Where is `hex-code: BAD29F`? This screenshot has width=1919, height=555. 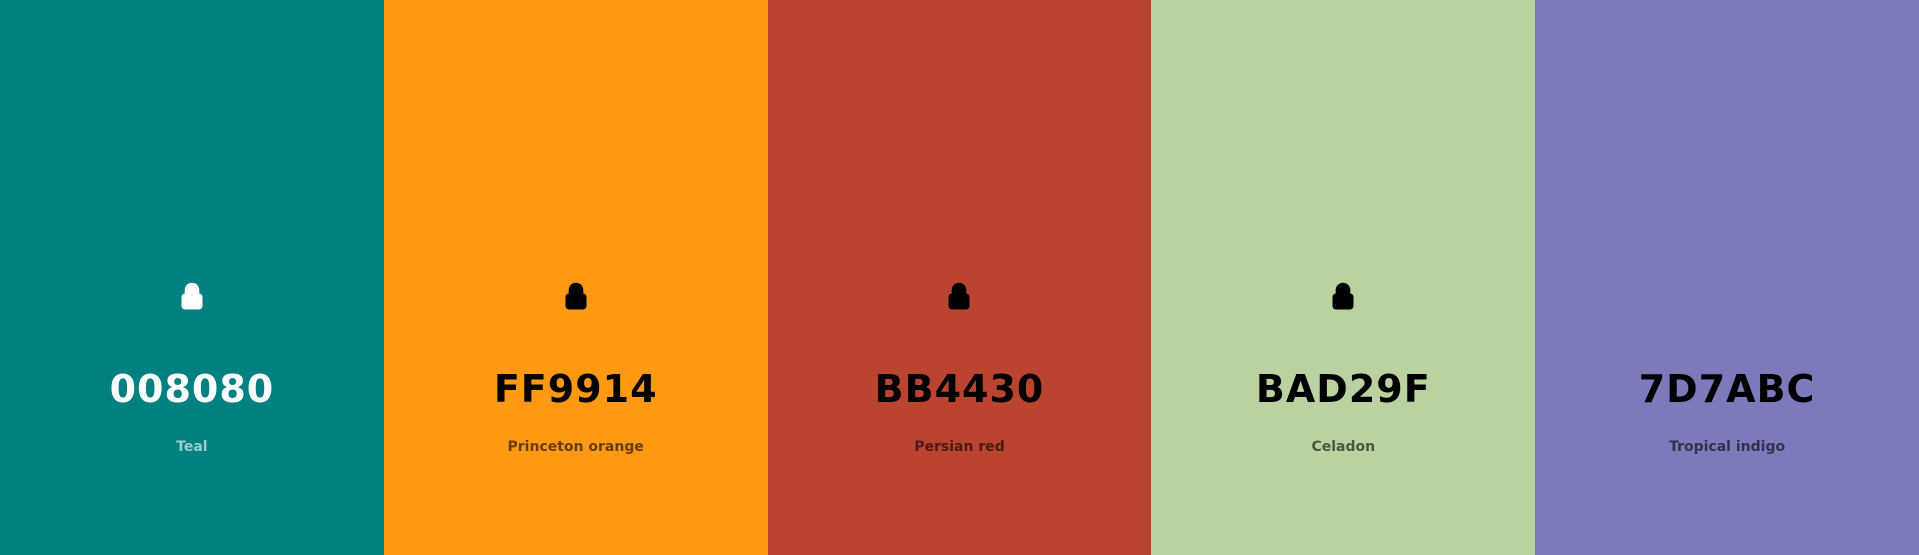
hex-code: BAD29F is located at coordinates (1343, 389).